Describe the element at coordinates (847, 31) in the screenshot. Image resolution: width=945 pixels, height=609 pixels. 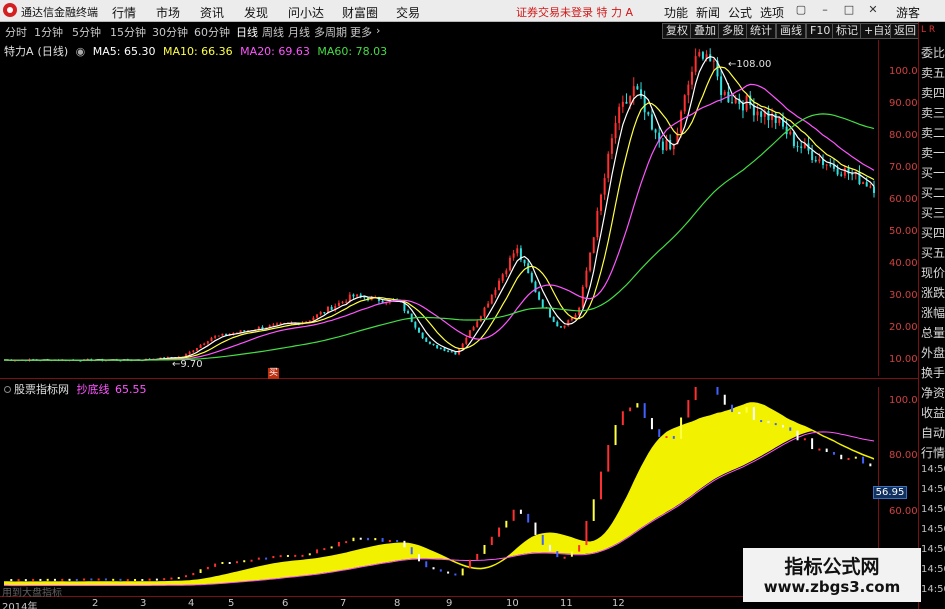
I see `mark-button: 标记` at that location.